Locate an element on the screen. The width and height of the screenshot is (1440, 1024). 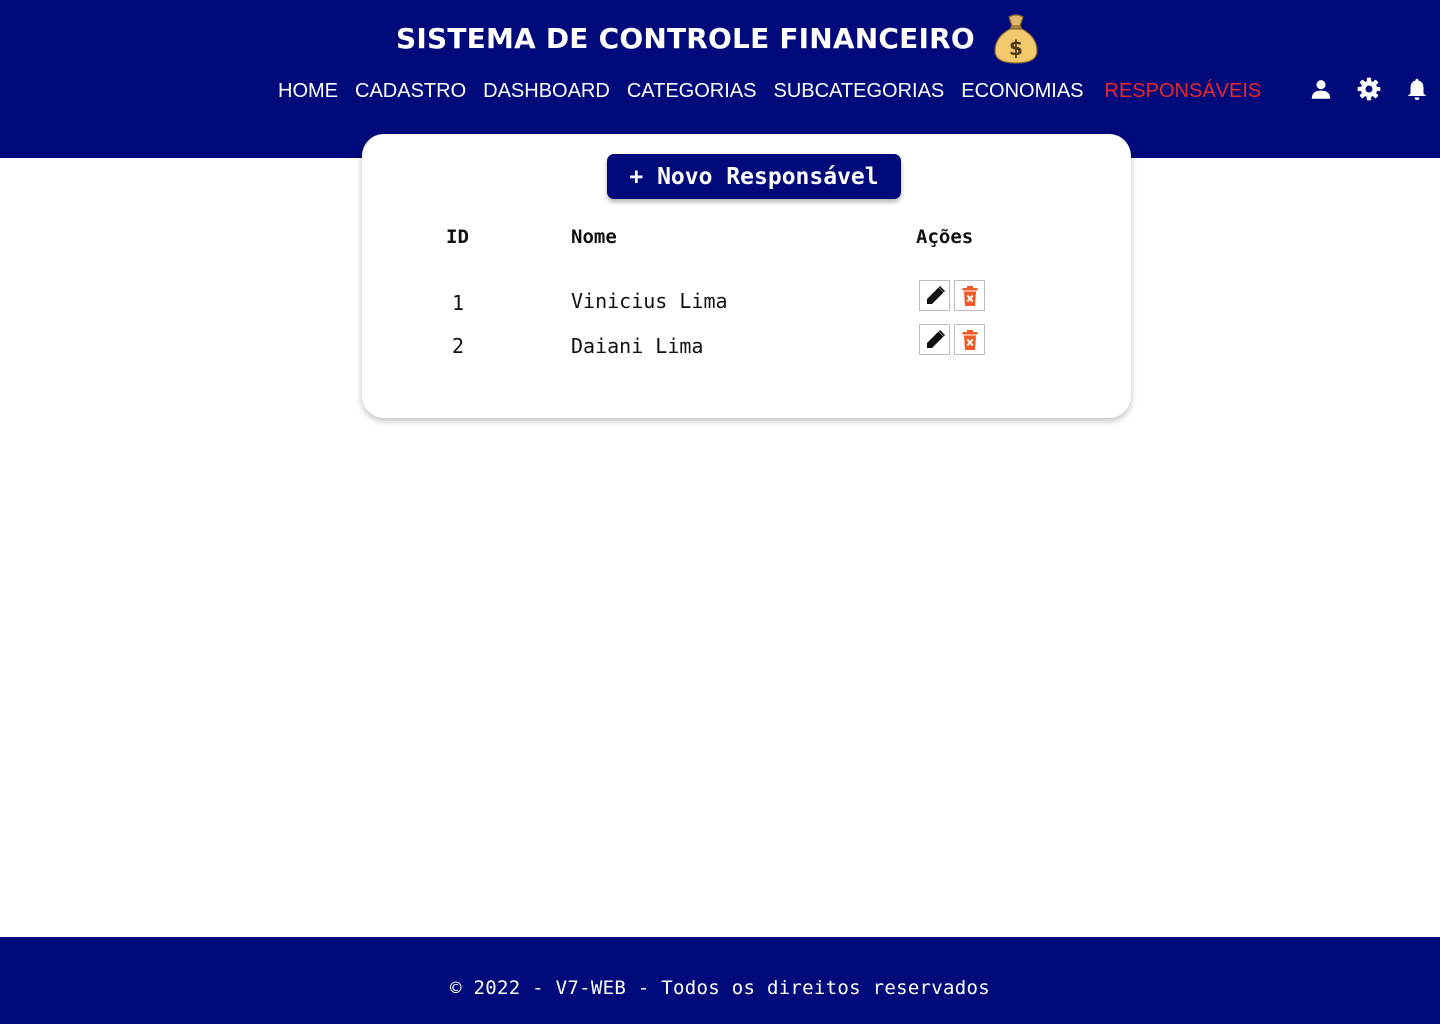
nav-dashboard: DASHBOARD is located at coordinates (546, 91).